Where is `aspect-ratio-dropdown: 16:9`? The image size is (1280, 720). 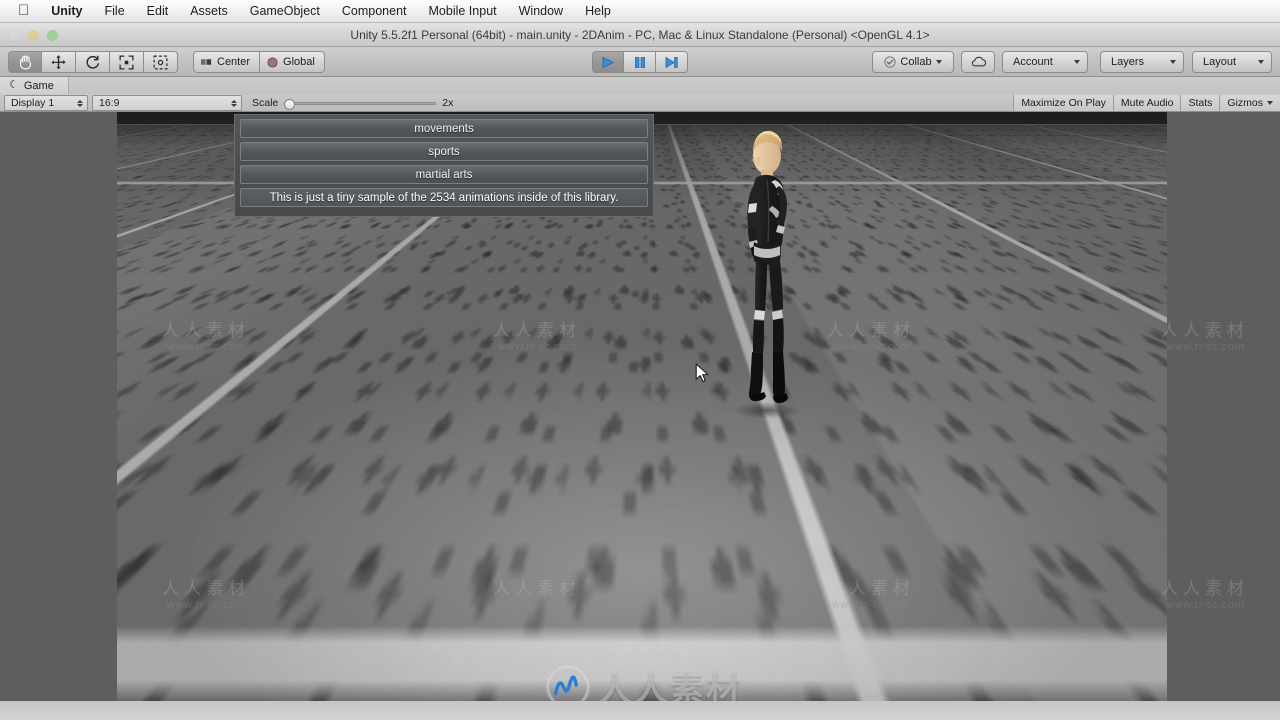
aspect-ratio-dropdown: 16:9 is located at coordinates (167, 103).